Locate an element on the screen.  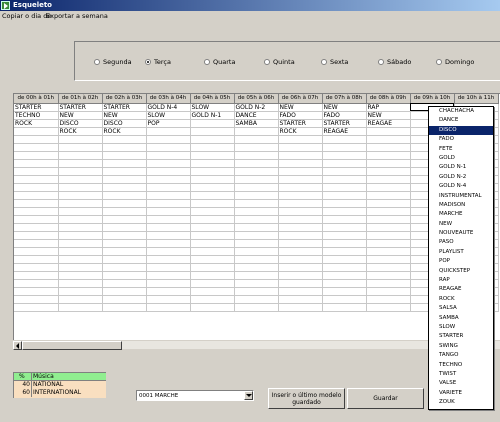
chevron-down-icon is located at coordinates (248, 395).